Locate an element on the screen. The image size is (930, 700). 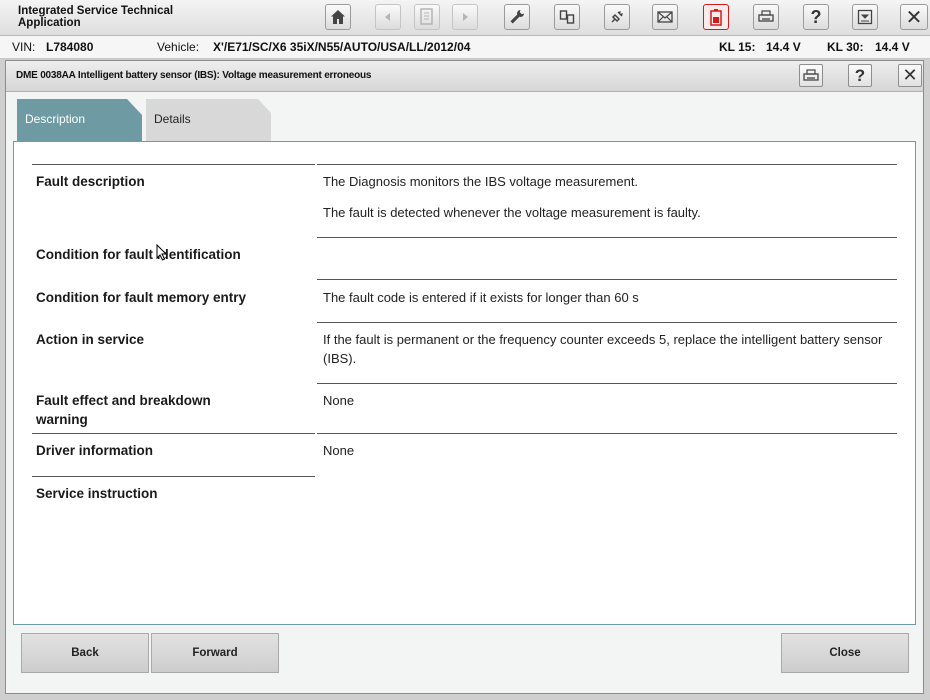
arrow-left-icon is located at coordinates (387, 17).